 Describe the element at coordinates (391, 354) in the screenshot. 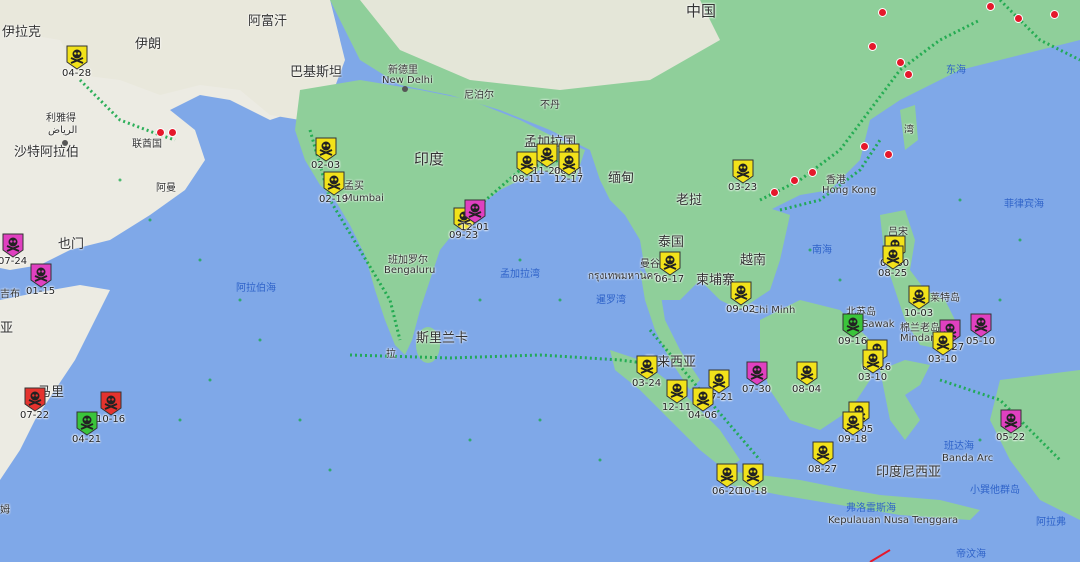

I see `label-srilanka-sea: 拉` at that location.